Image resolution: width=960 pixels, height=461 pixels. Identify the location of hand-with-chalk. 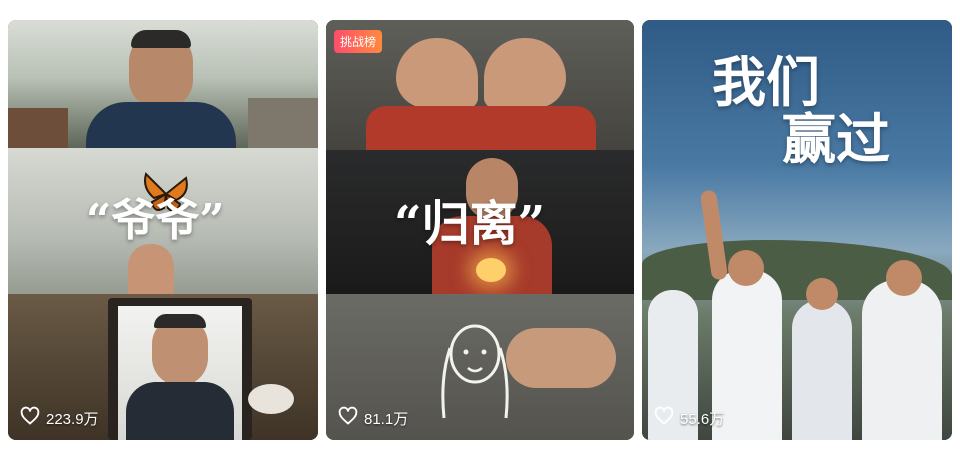
(561, 358).